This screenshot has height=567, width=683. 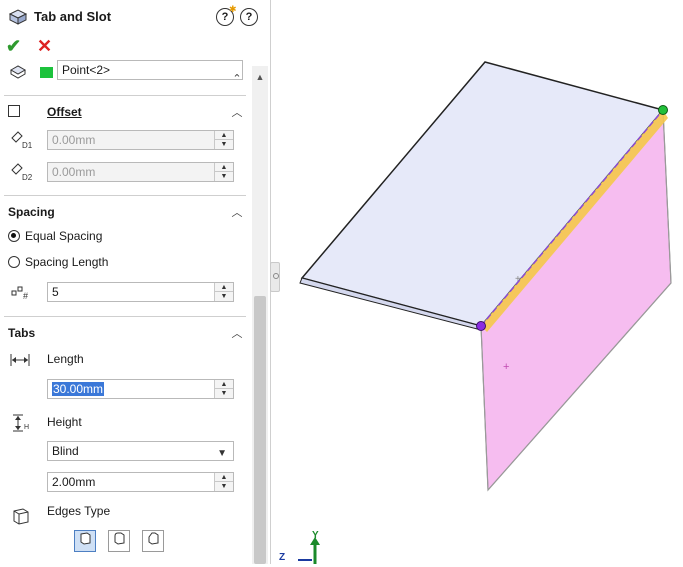 What do you see at coordinates (233, 9) in the screenshot?
I see `quick-help-badge-icon: ✱` at bounding box center [233, 9].